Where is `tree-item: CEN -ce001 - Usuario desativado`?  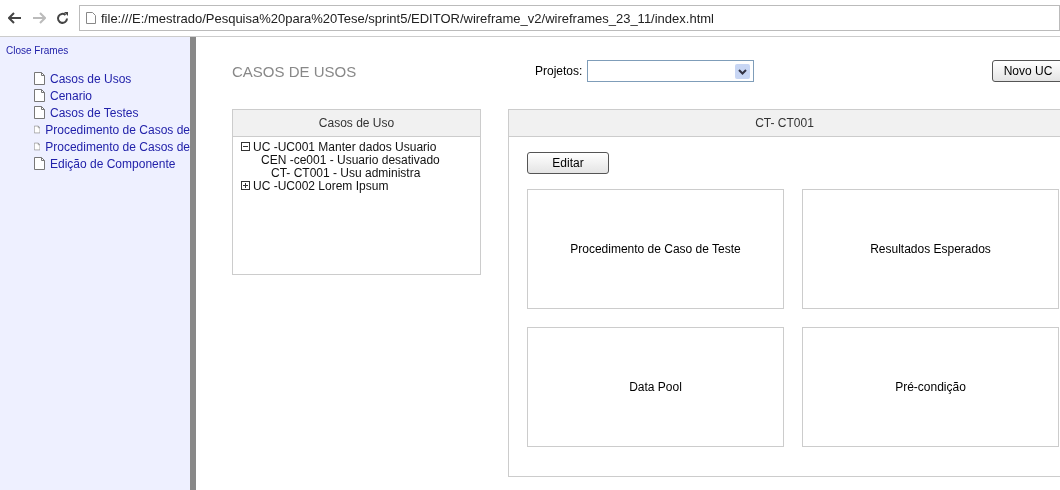
tree-item: CEN -ce001 - Usuario desativado is located at coordinates (350, 159).